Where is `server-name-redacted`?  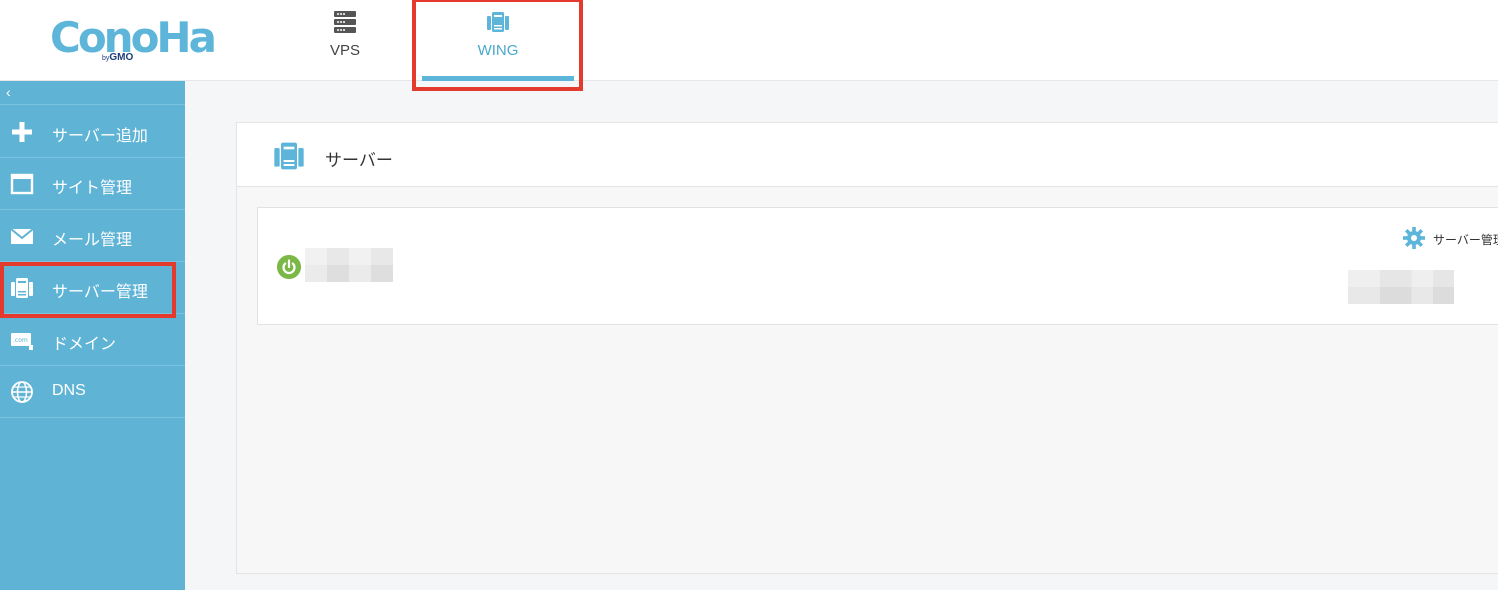
server-name-redacted is located at coordinates (349, 265).